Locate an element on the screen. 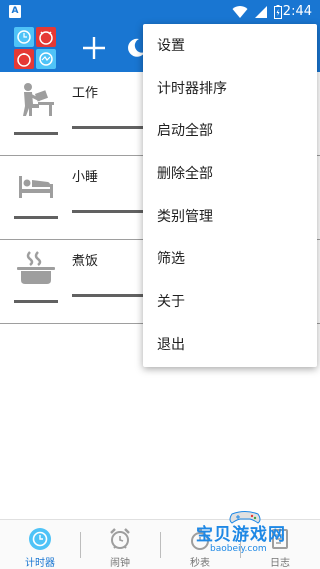 The height and width of the screenshot is (569, 320). nav-tab-log: 日志 is located at coordinates (280, 544).